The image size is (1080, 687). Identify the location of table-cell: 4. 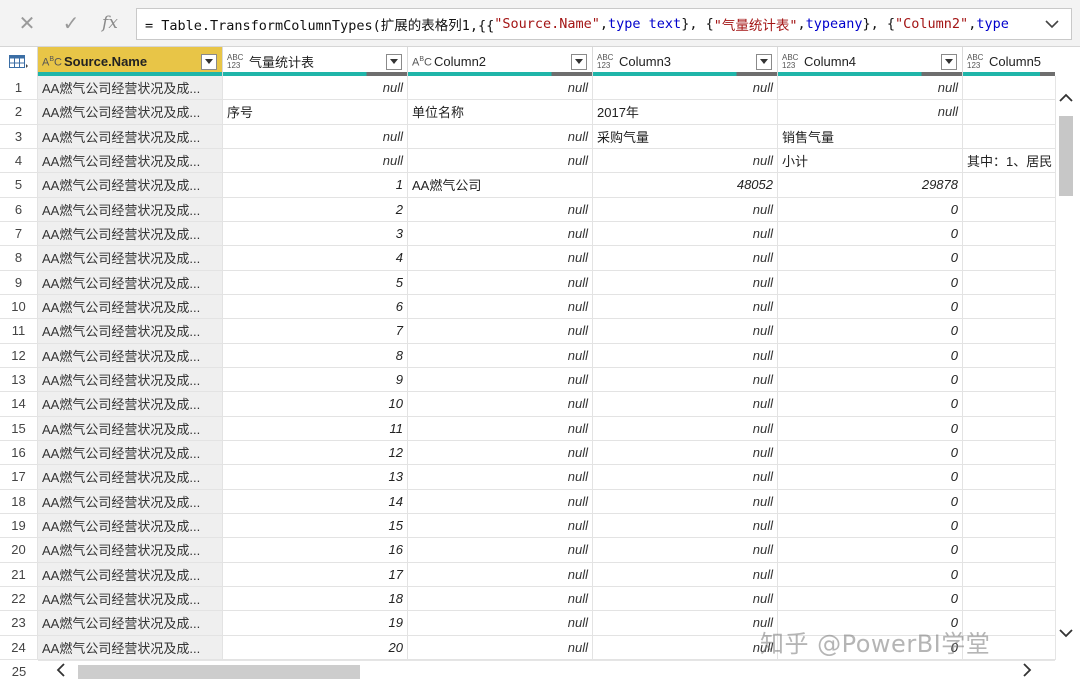
(315, 258).